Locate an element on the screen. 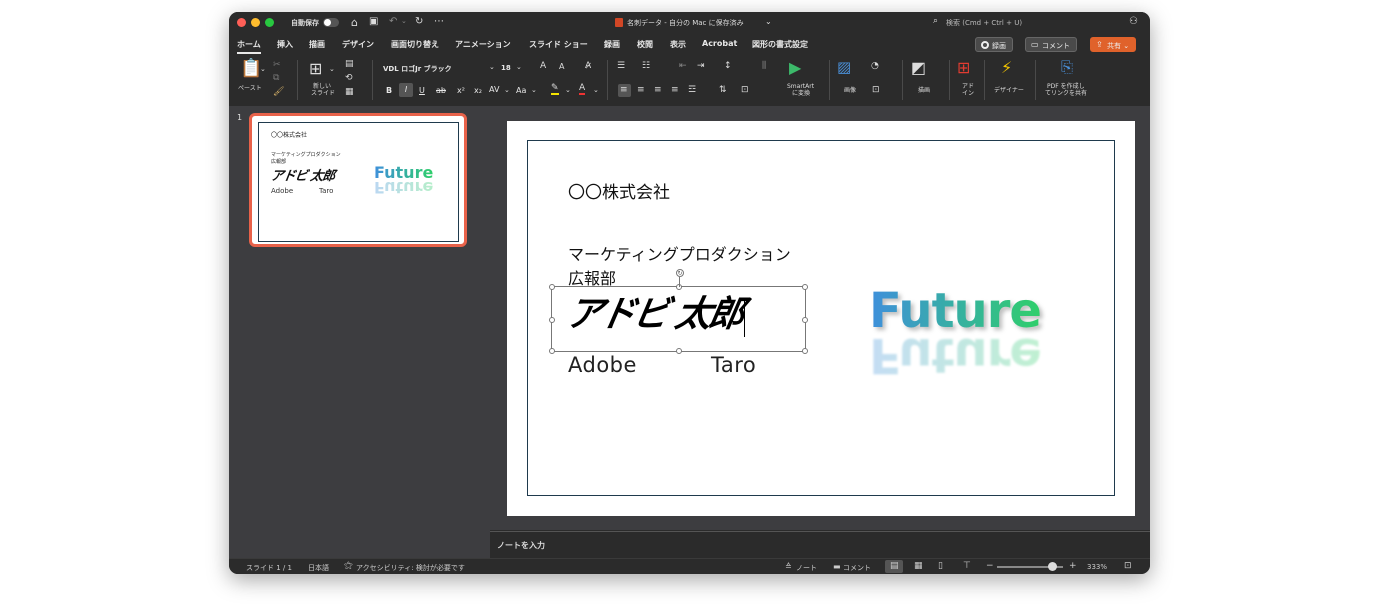 The image size is (1379, 604). font-color-chevron-icon: ⌄ is located at coordinates (596, 90).